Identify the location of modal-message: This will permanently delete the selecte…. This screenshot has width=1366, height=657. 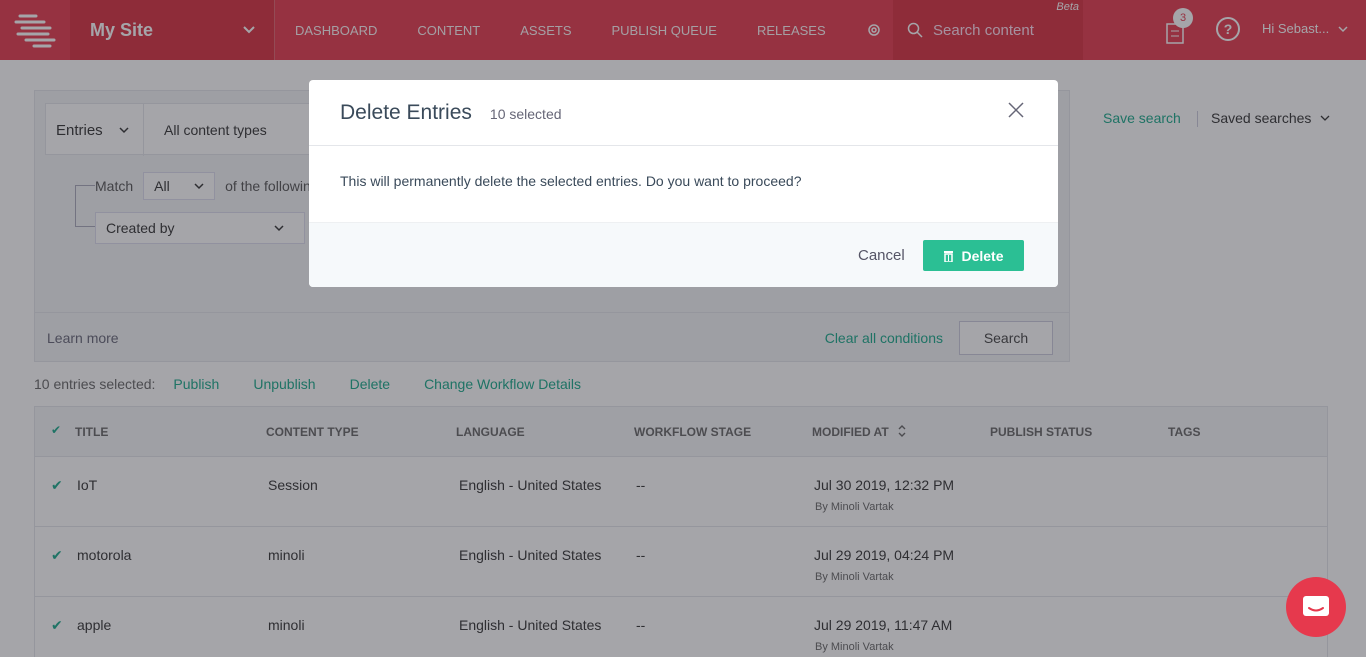
(571, 181).